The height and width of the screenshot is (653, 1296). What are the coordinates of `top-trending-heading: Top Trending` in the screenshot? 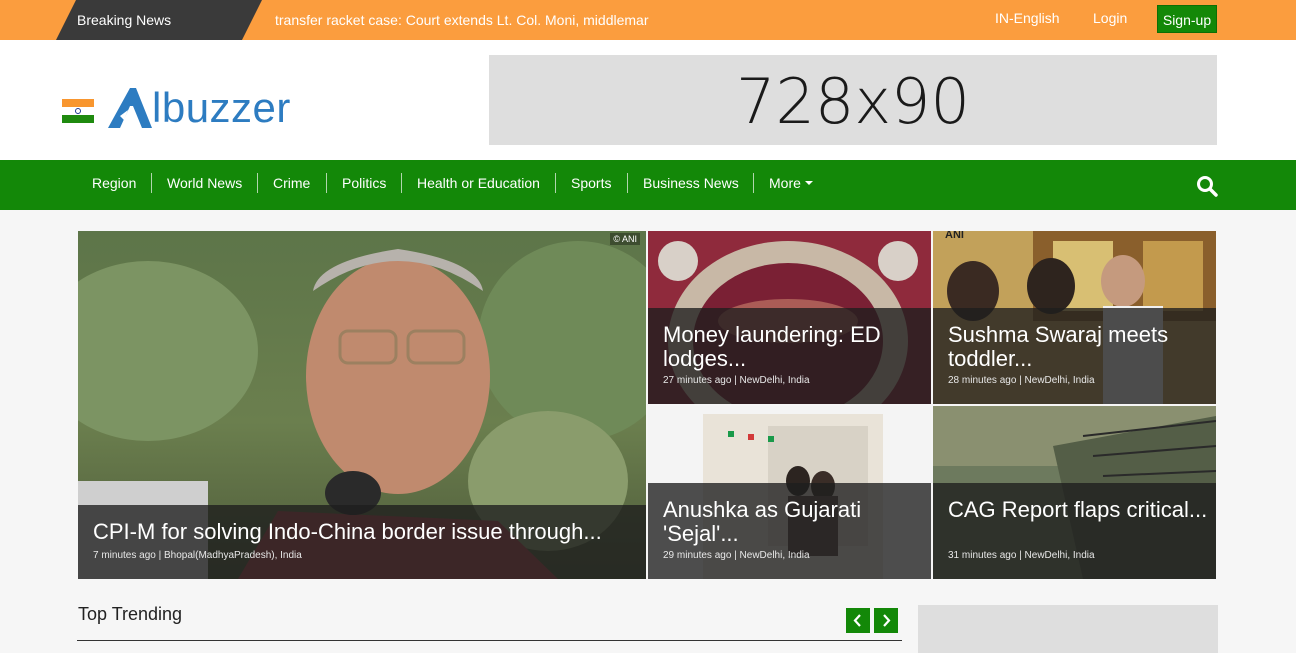 It's located at (130, 614).